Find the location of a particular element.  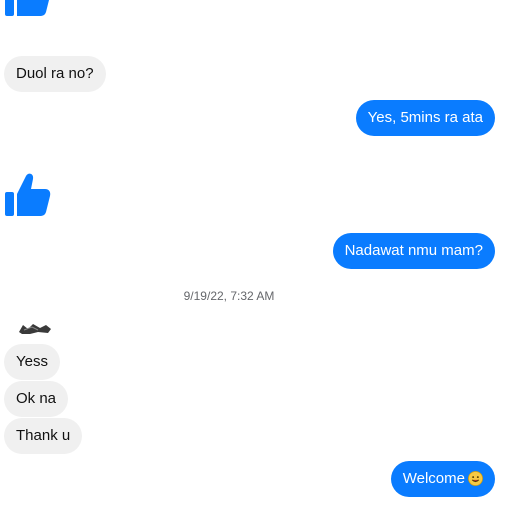

message-incoming: Ok na is located at coordinates (36, 399).